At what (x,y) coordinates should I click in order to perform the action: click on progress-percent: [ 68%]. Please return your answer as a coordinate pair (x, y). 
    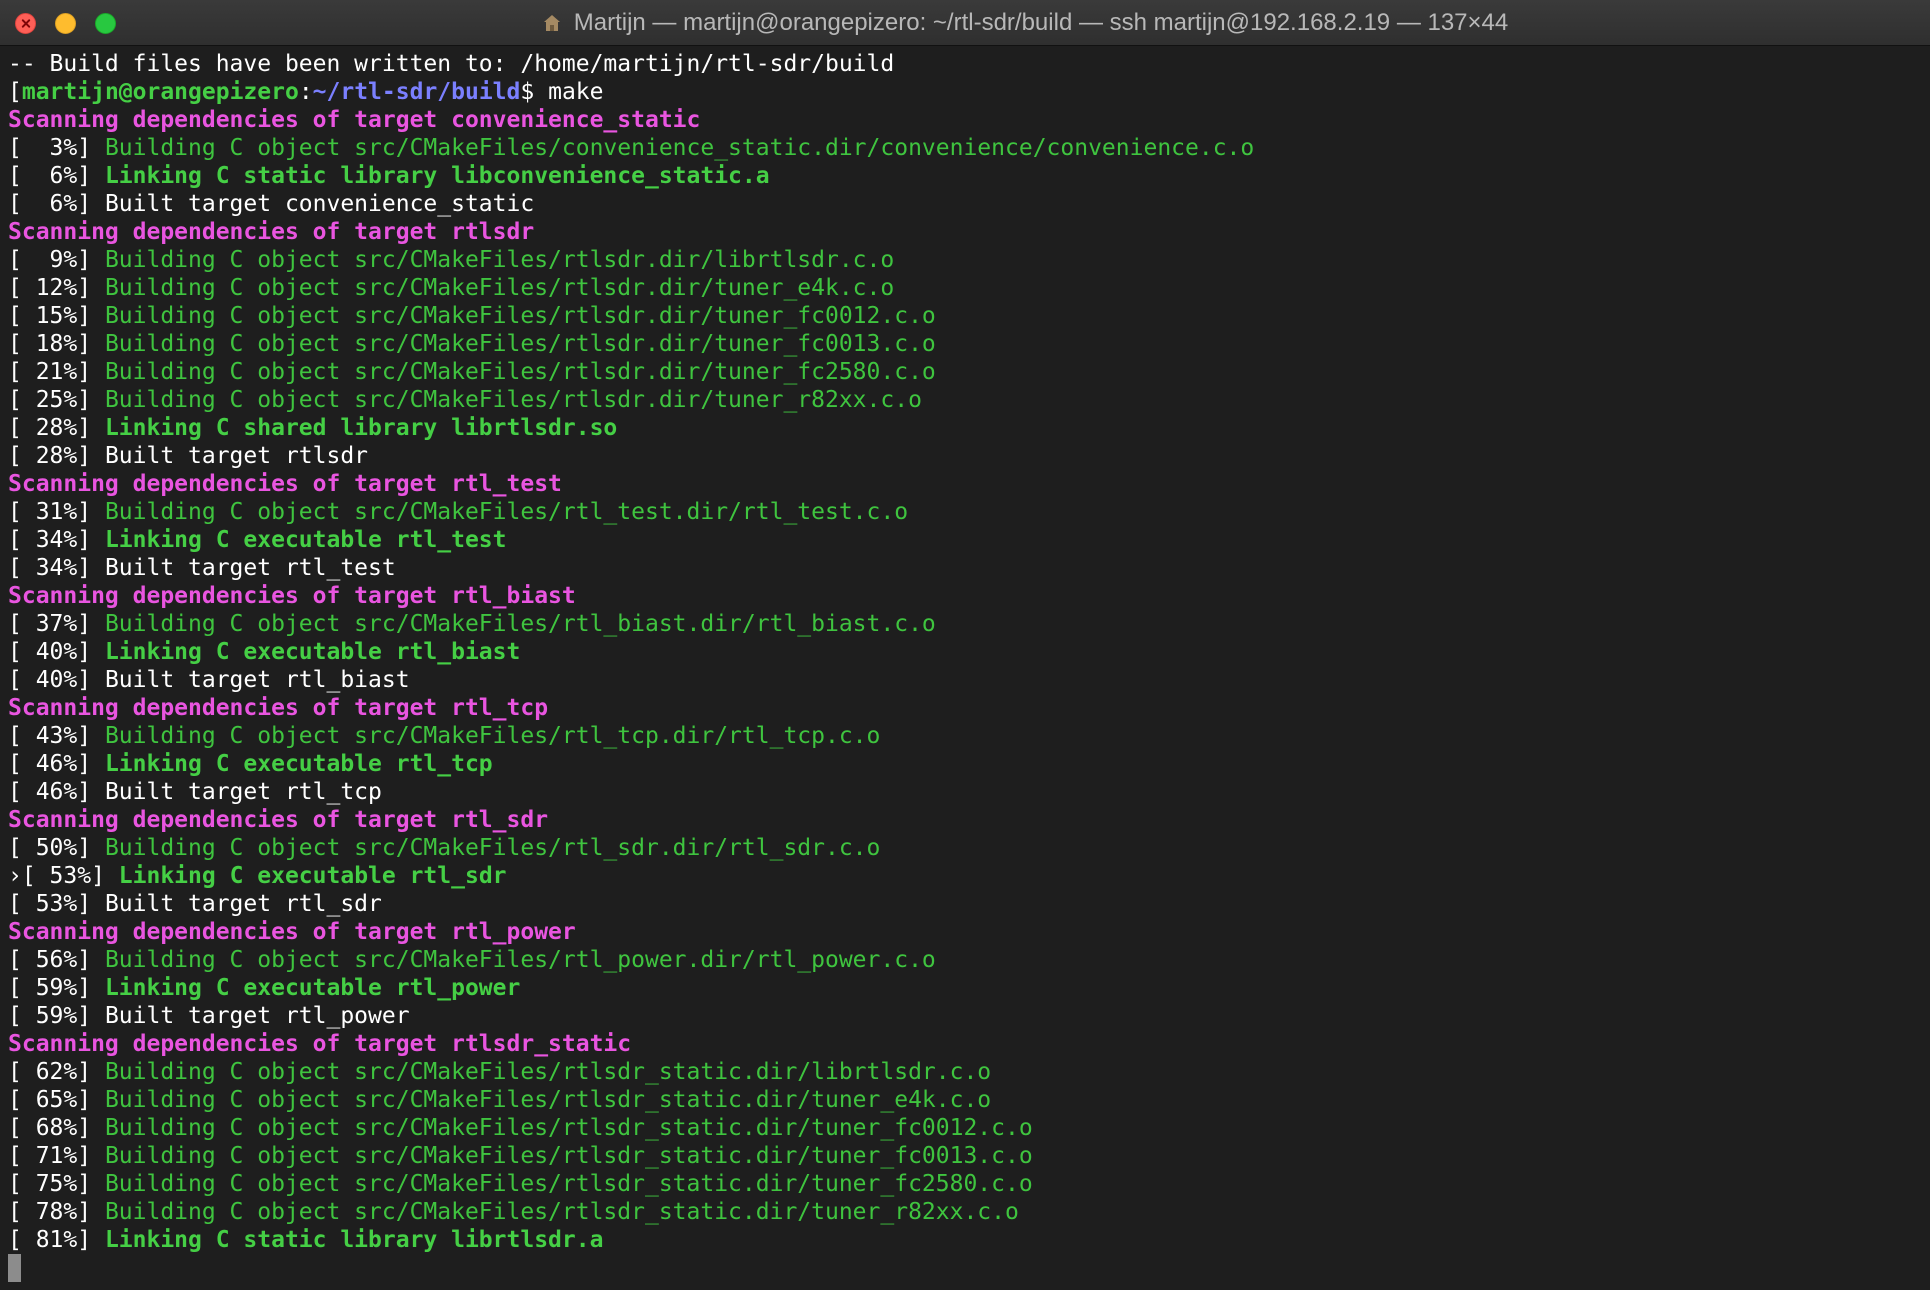
    Looking at the image, I should click on (56, 1128).